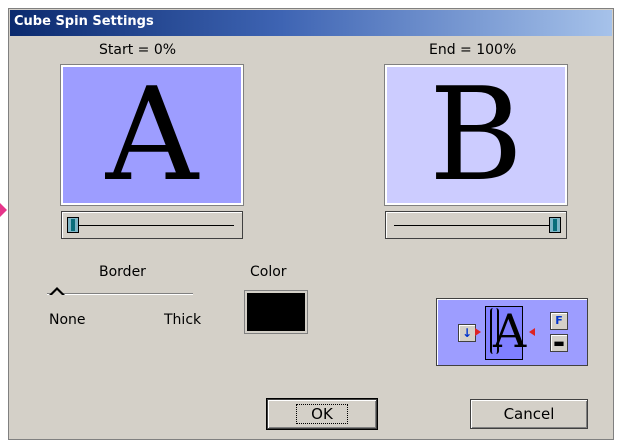 This screenshot has width=625, height=440. I want to click on border-min-label: None, so click(67, 320).